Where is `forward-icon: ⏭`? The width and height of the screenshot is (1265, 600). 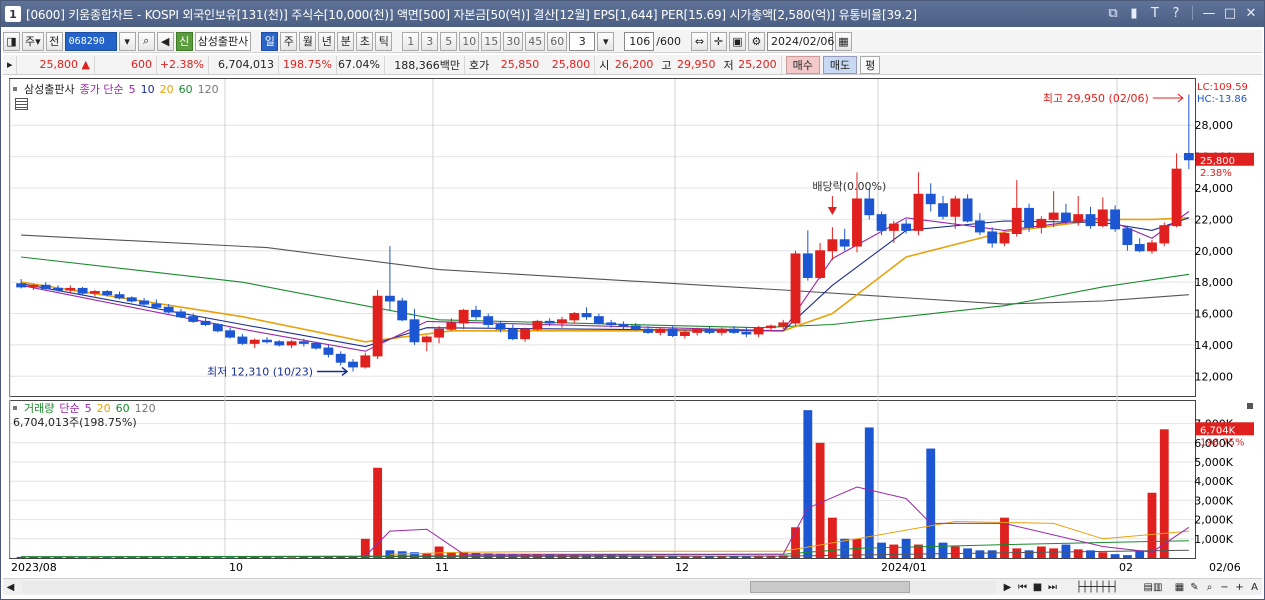
forward-icon: ⏭ is located at coordinates (1052, 587).